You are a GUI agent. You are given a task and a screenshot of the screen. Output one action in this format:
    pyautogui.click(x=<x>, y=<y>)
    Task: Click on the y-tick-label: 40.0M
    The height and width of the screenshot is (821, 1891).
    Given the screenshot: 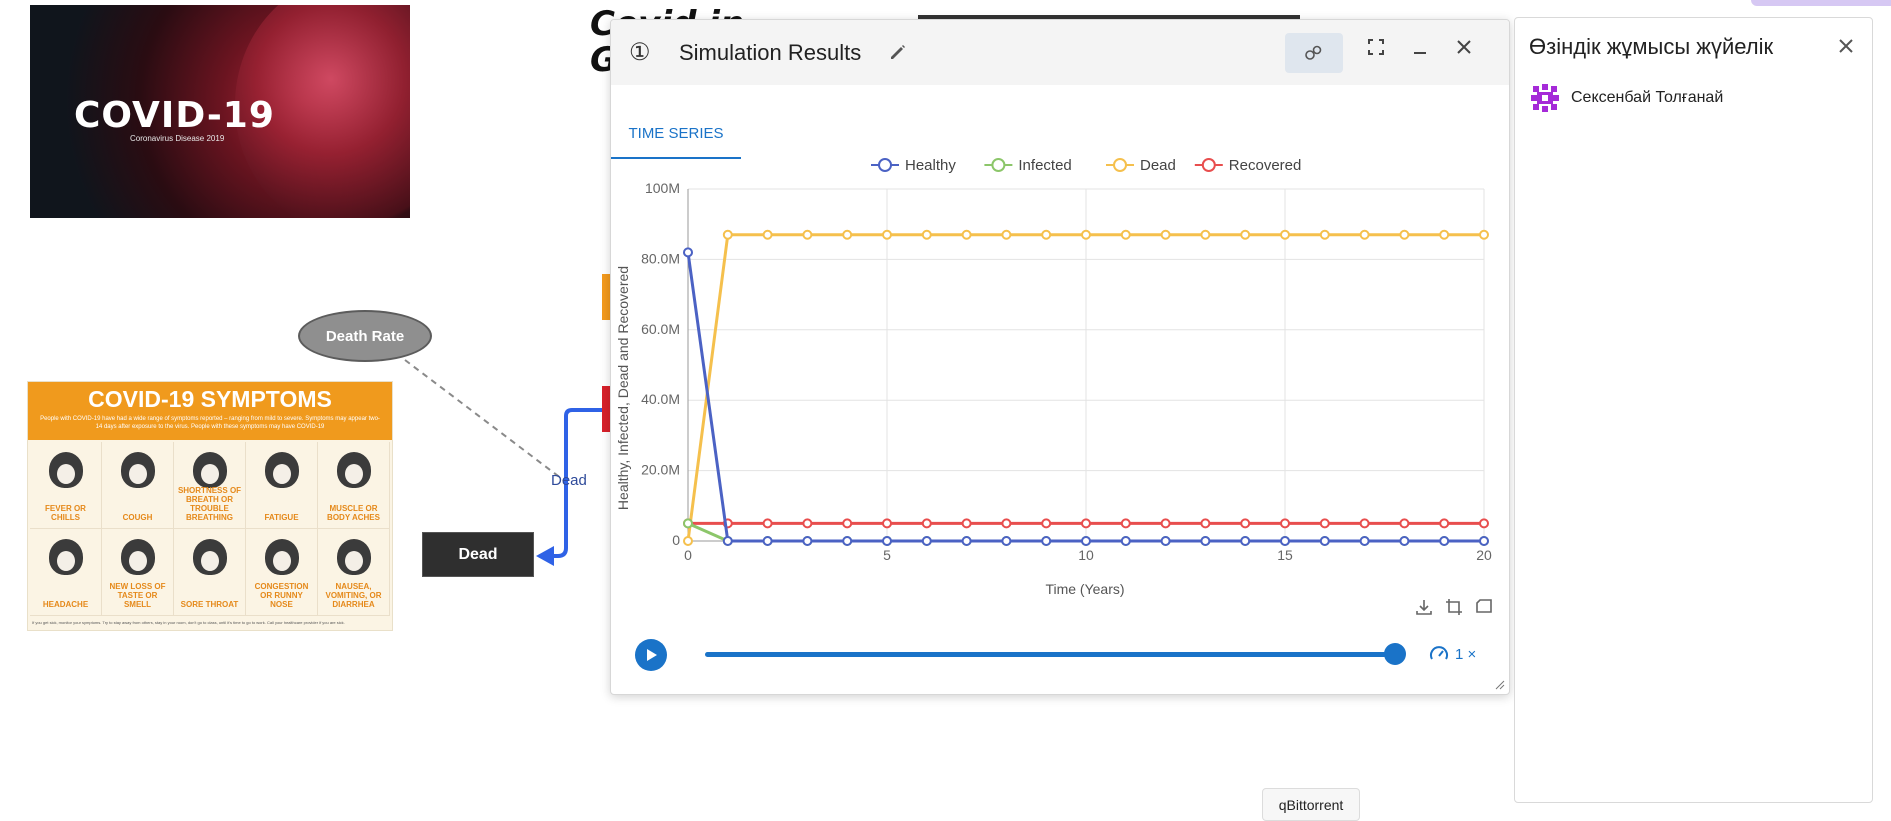 What is the action you would take?
    pyautogui.click(x=660, y=399)
    